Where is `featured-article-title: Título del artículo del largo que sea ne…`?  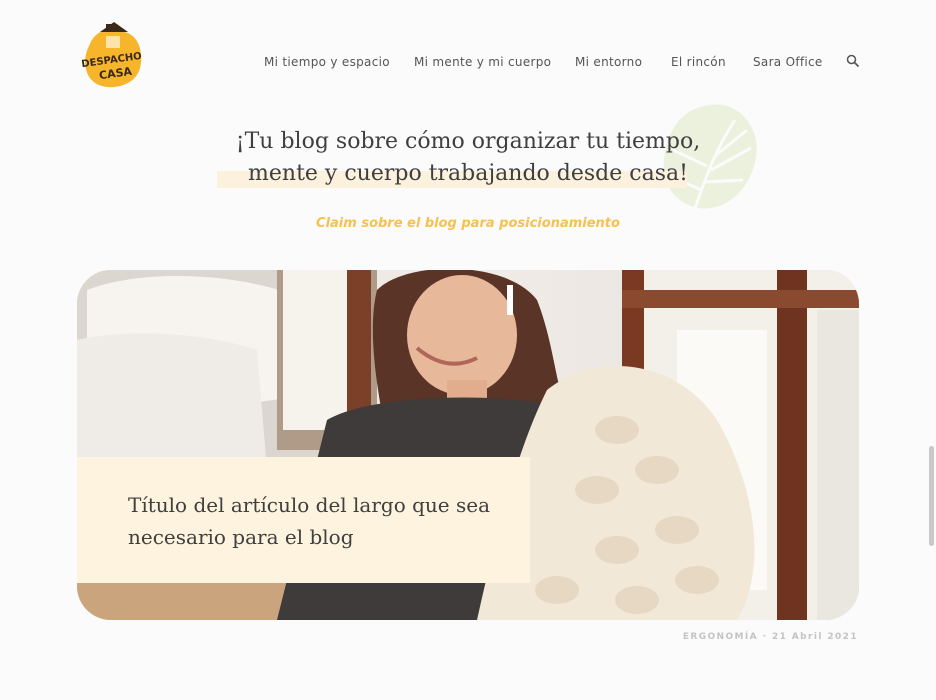 featured-article-title: Título del artículo del largo que sea ne… is located at coordinates (323, 521).